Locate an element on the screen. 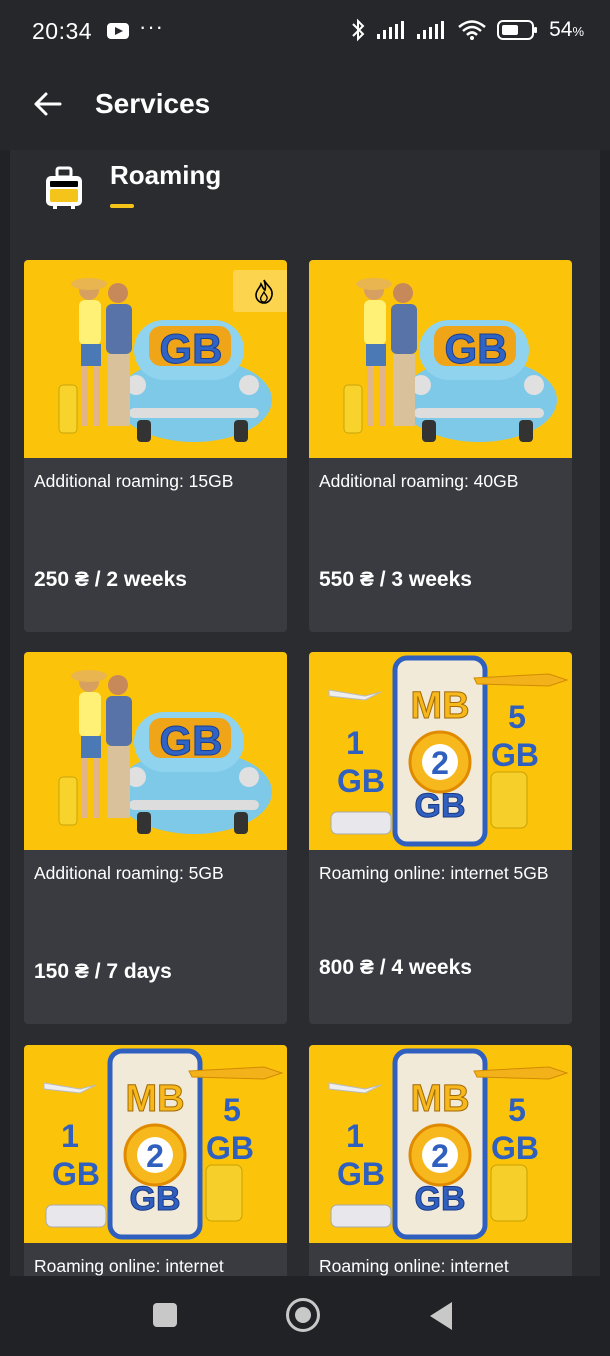  system-nav-bar is located at coordinates (305, 1316).